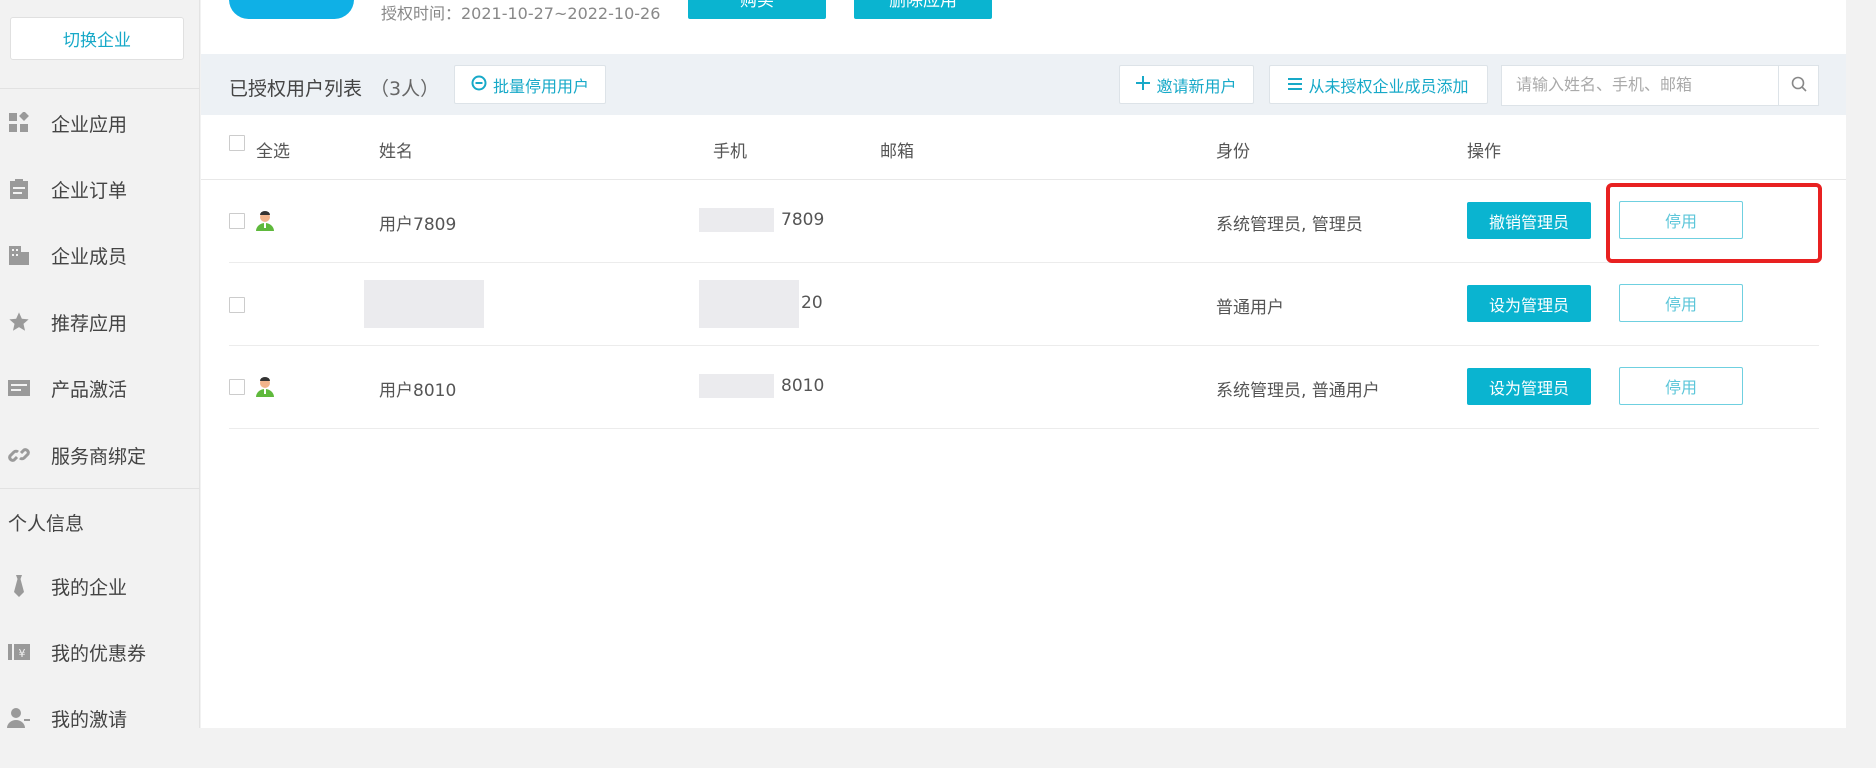  I want to click on minus-circle-icon, so click(479, 85).